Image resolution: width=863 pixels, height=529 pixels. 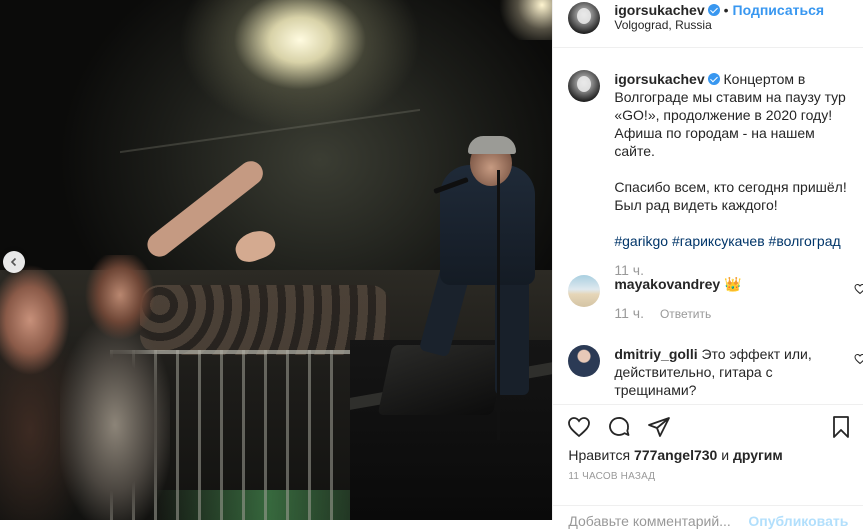 I want to click on reply-button: Ответить, so click(x=685, y=314).